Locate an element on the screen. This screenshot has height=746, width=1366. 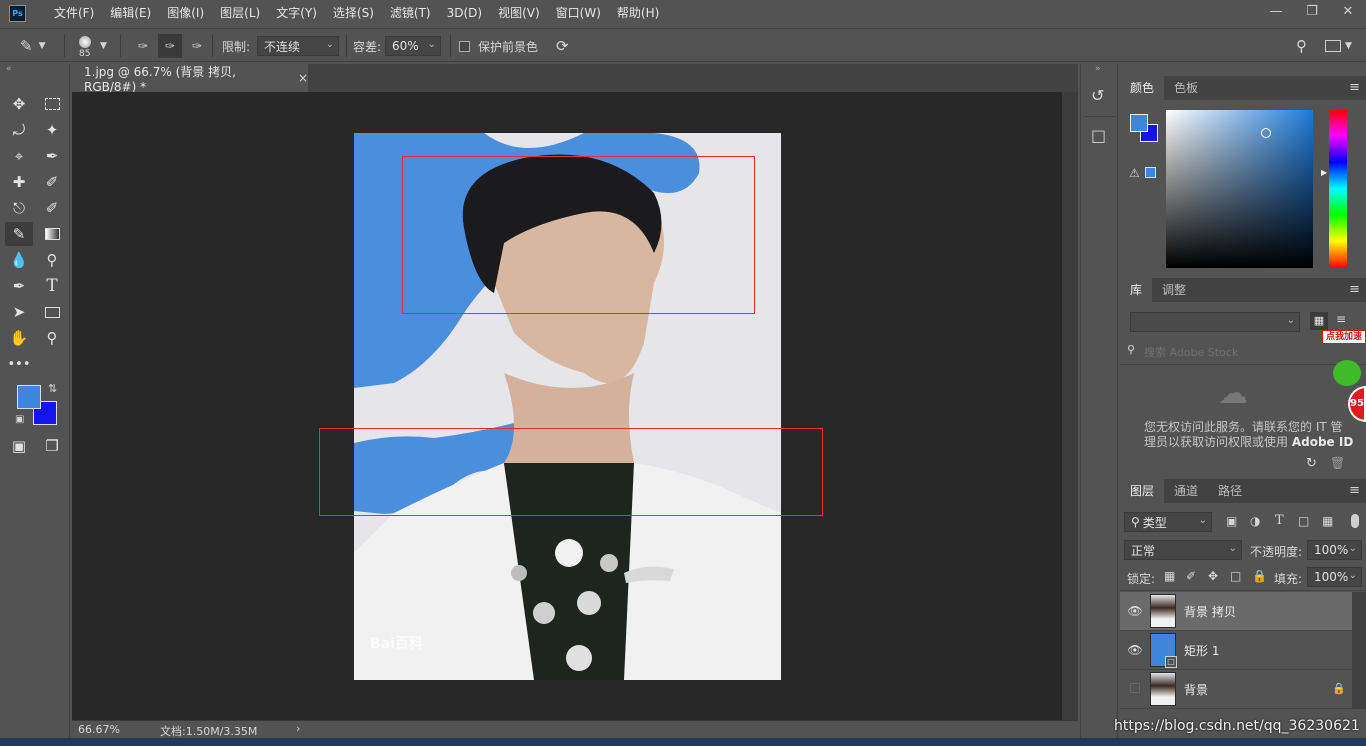
filter-smart-object-icon: ▦ is located at coordinates (1327, 521).